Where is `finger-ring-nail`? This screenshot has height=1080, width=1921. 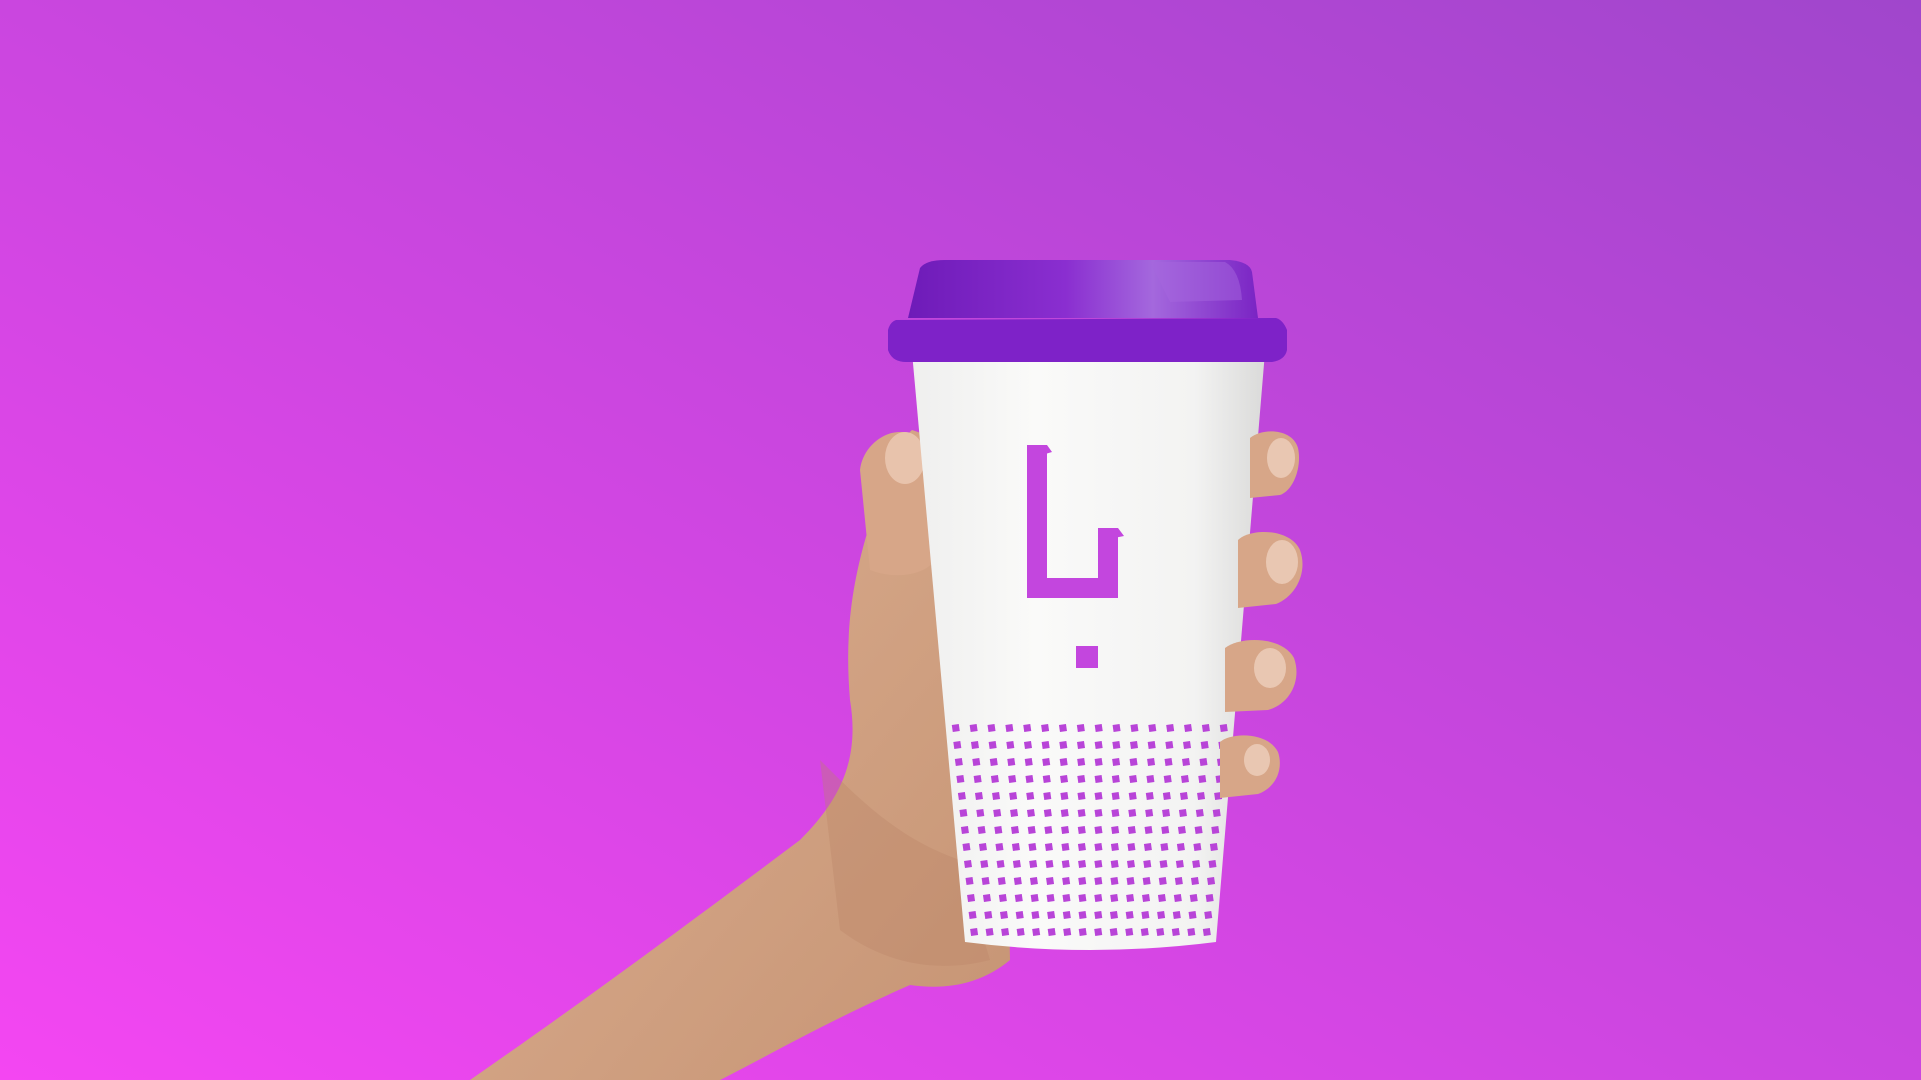
finger-ring-nail is located at coordinates (1270, 668).